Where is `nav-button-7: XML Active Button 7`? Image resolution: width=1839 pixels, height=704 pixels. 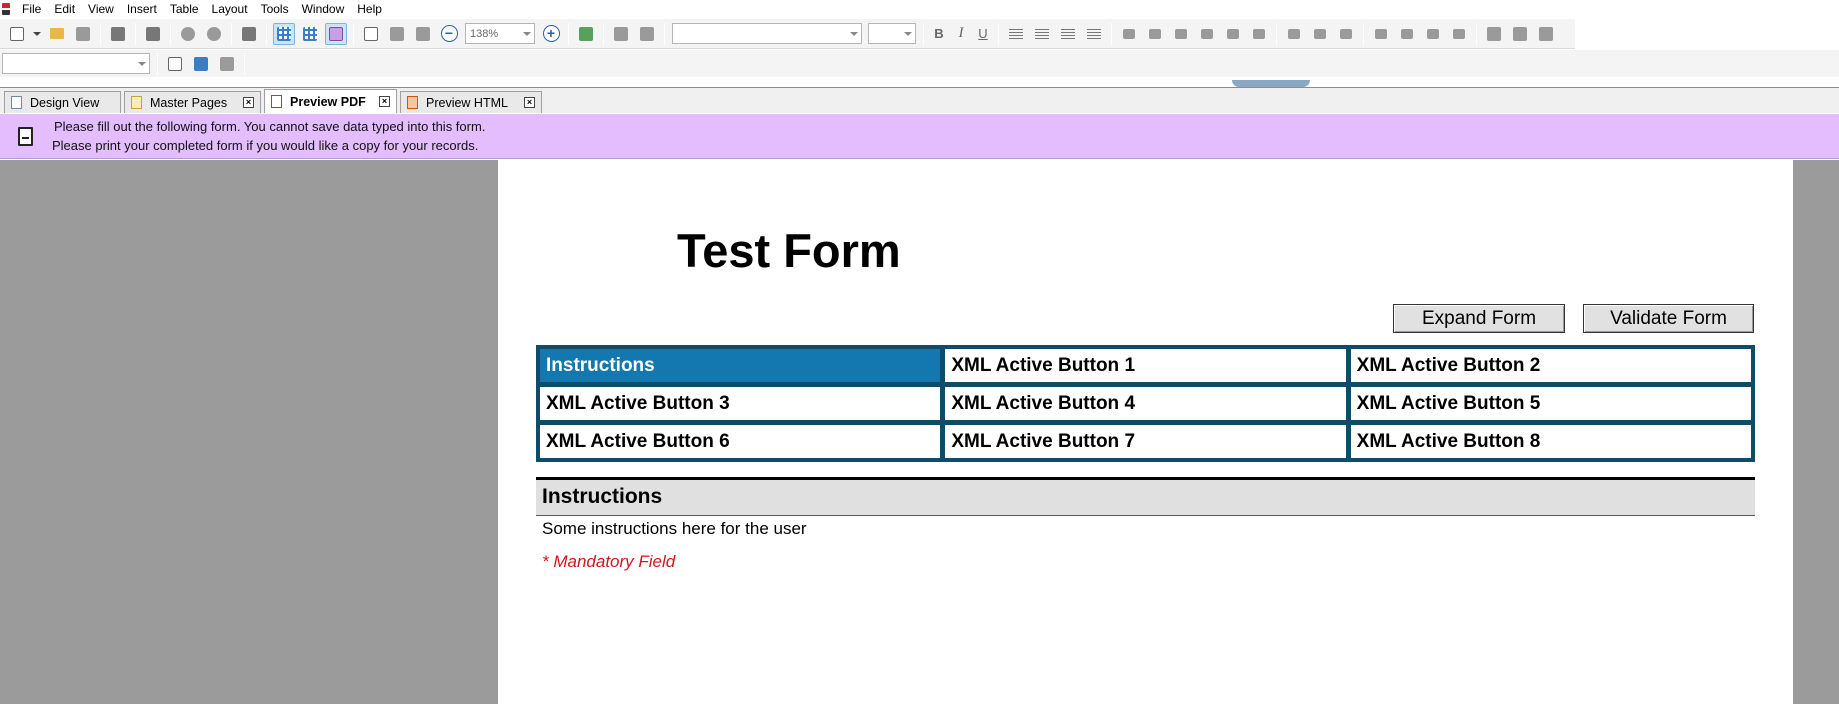 nav-button-7: XML Active Button 7 is located at coordinates (1145, 441).